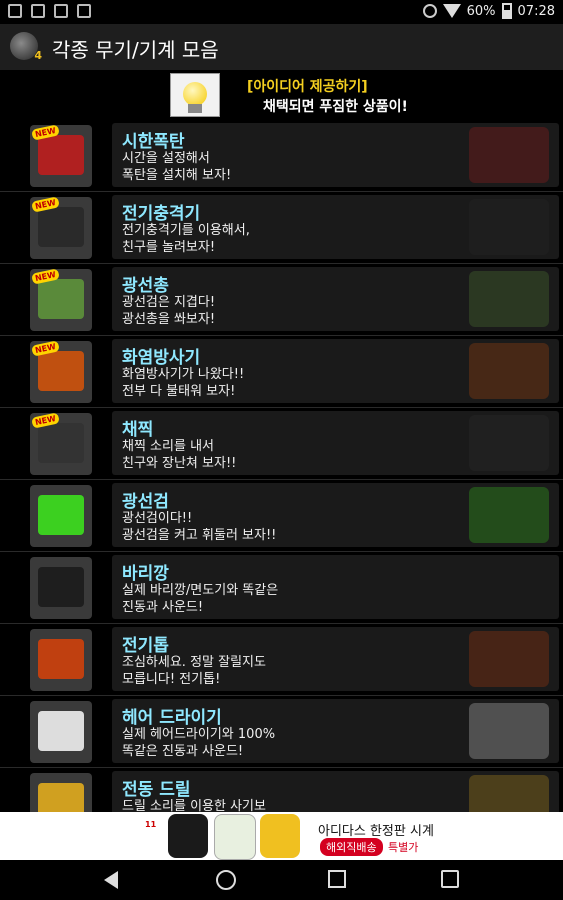 The height and width of the screenshot is (900, 563). I want to click on item-description: 채찍 소리를 내서 친구와 장난쳐 보자!!, so click(179, 455).